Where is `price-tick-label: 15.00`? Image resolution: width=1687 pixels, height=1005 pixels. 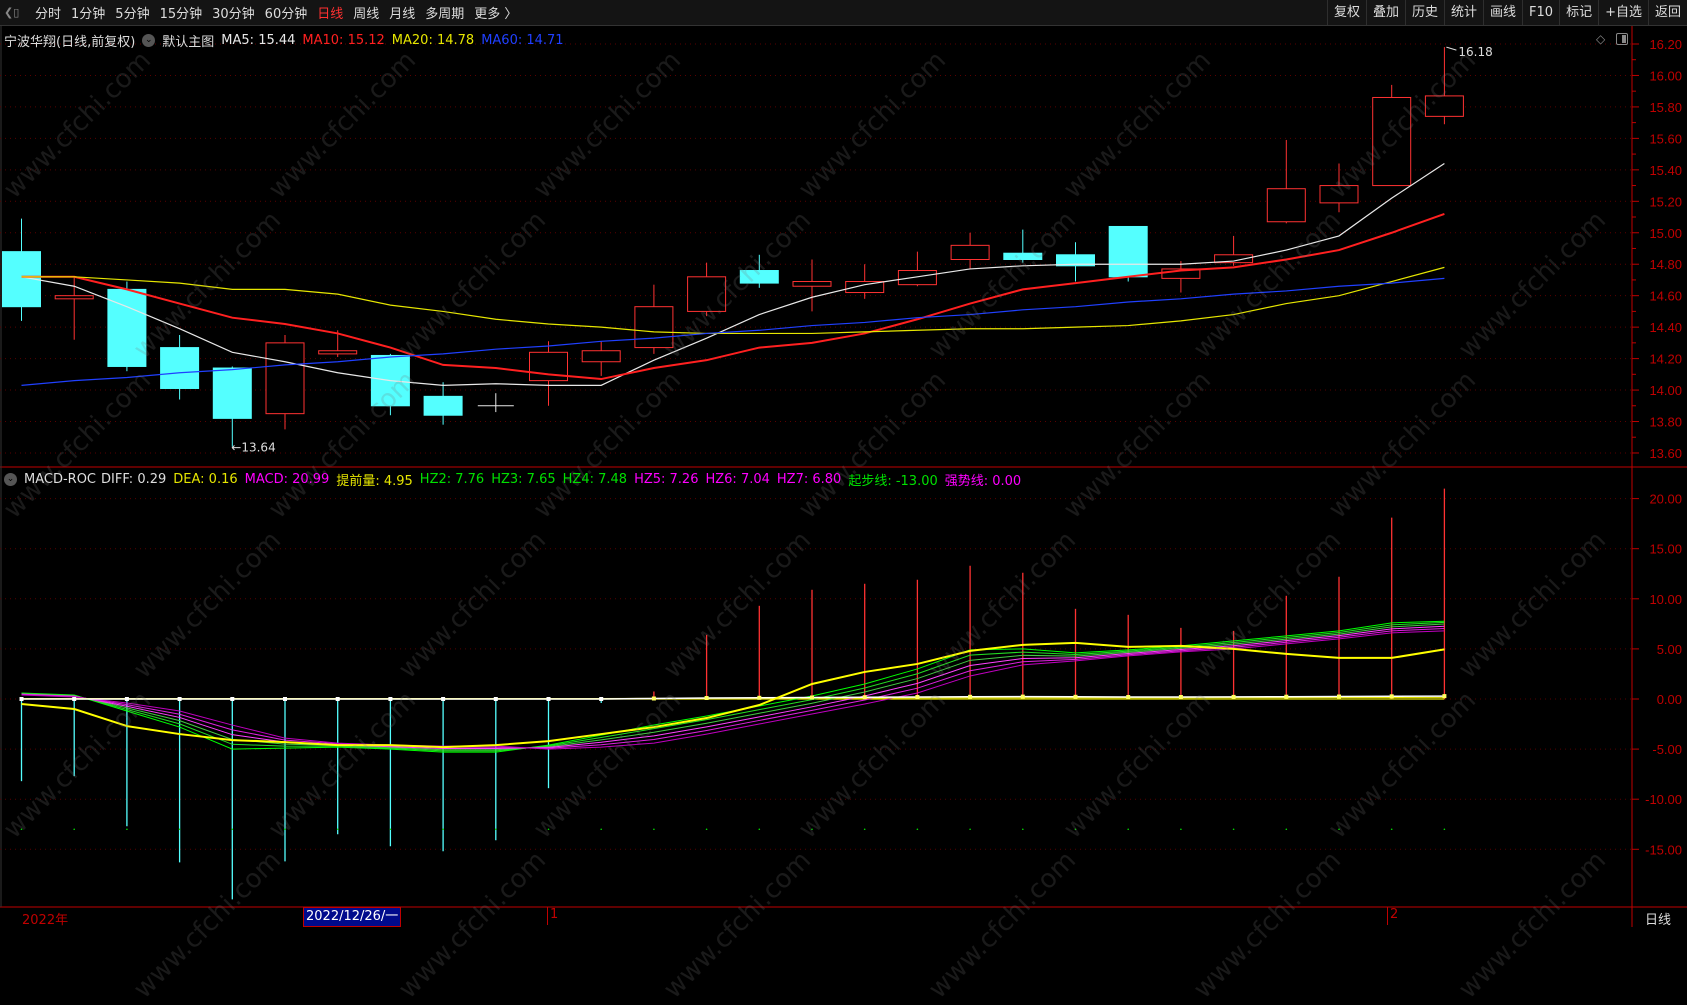
price-tick-label: 15.00 is located at coordinates (1665, 233).